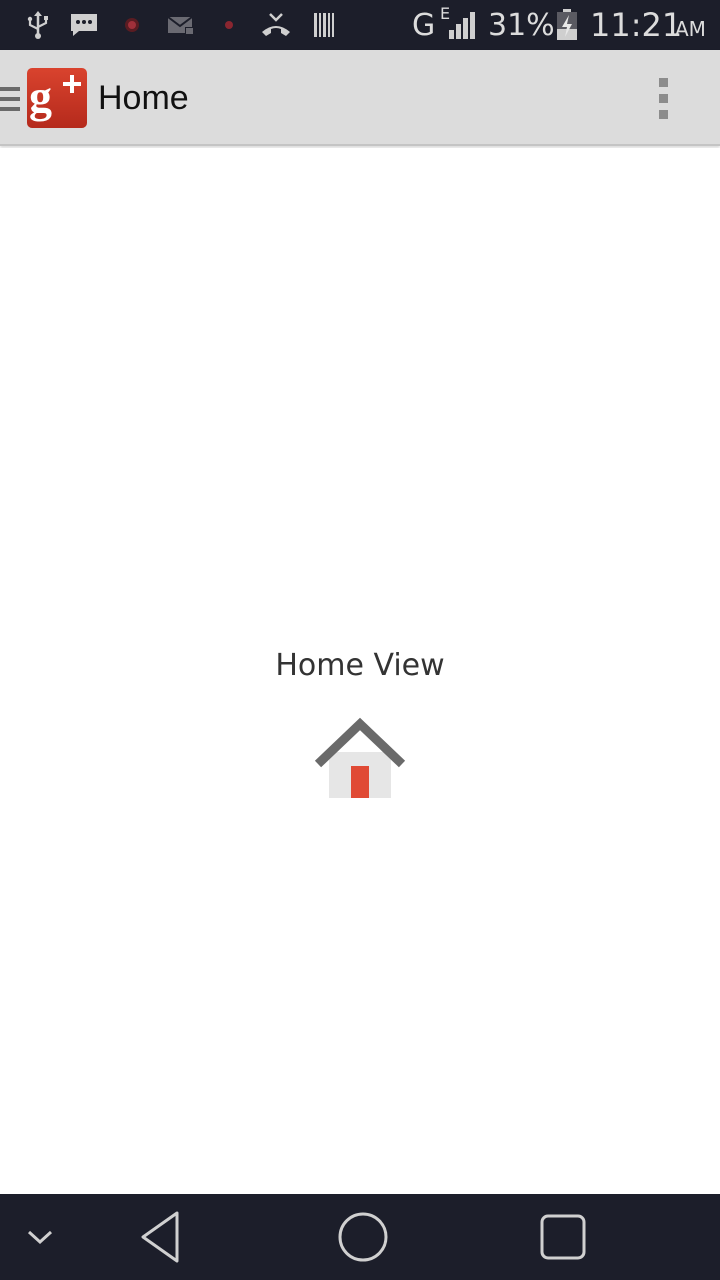  I want to click on clock-ampm: AM, so click(690, 29).